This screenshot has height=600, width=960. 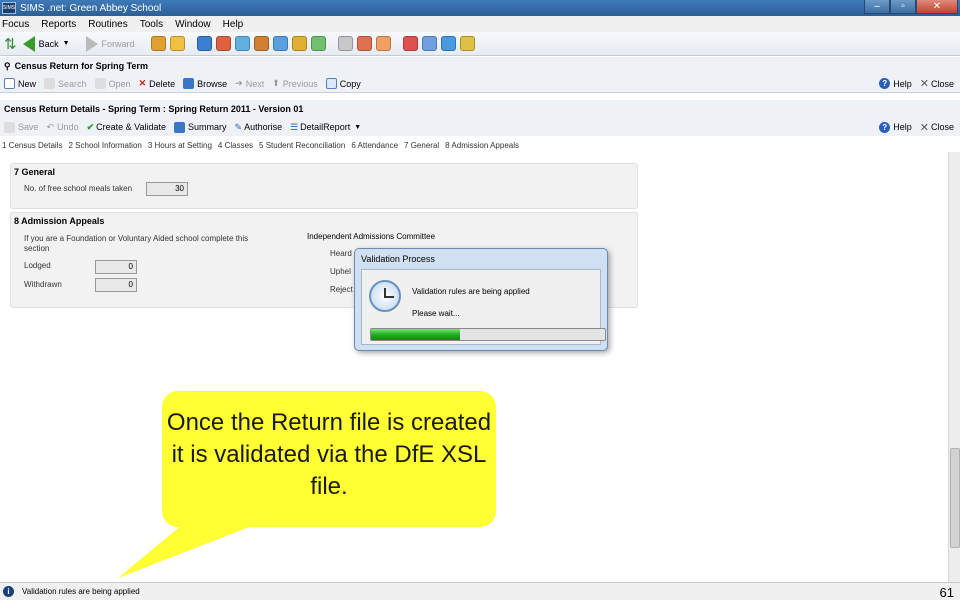 I want to click on dialog-title: Validation Process, so click(x=398, y=259).